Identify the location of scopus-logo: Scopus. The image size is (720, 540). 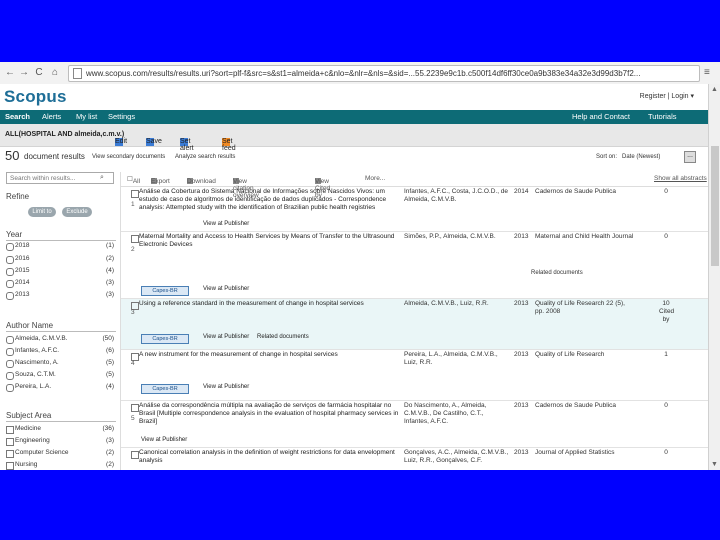
(35, 97).